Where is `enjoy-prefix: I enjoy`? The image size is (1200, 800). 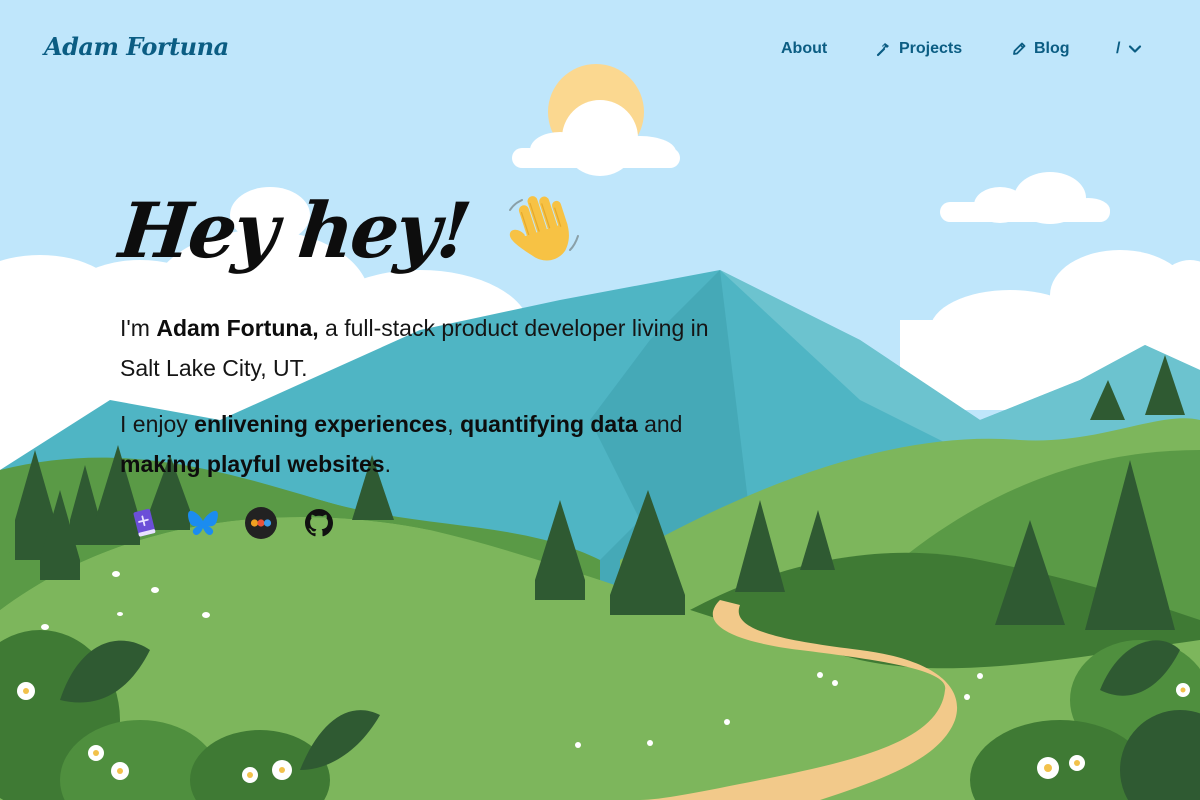 enjoy-prefix: I enjoy is located at coordinates (157, 424).